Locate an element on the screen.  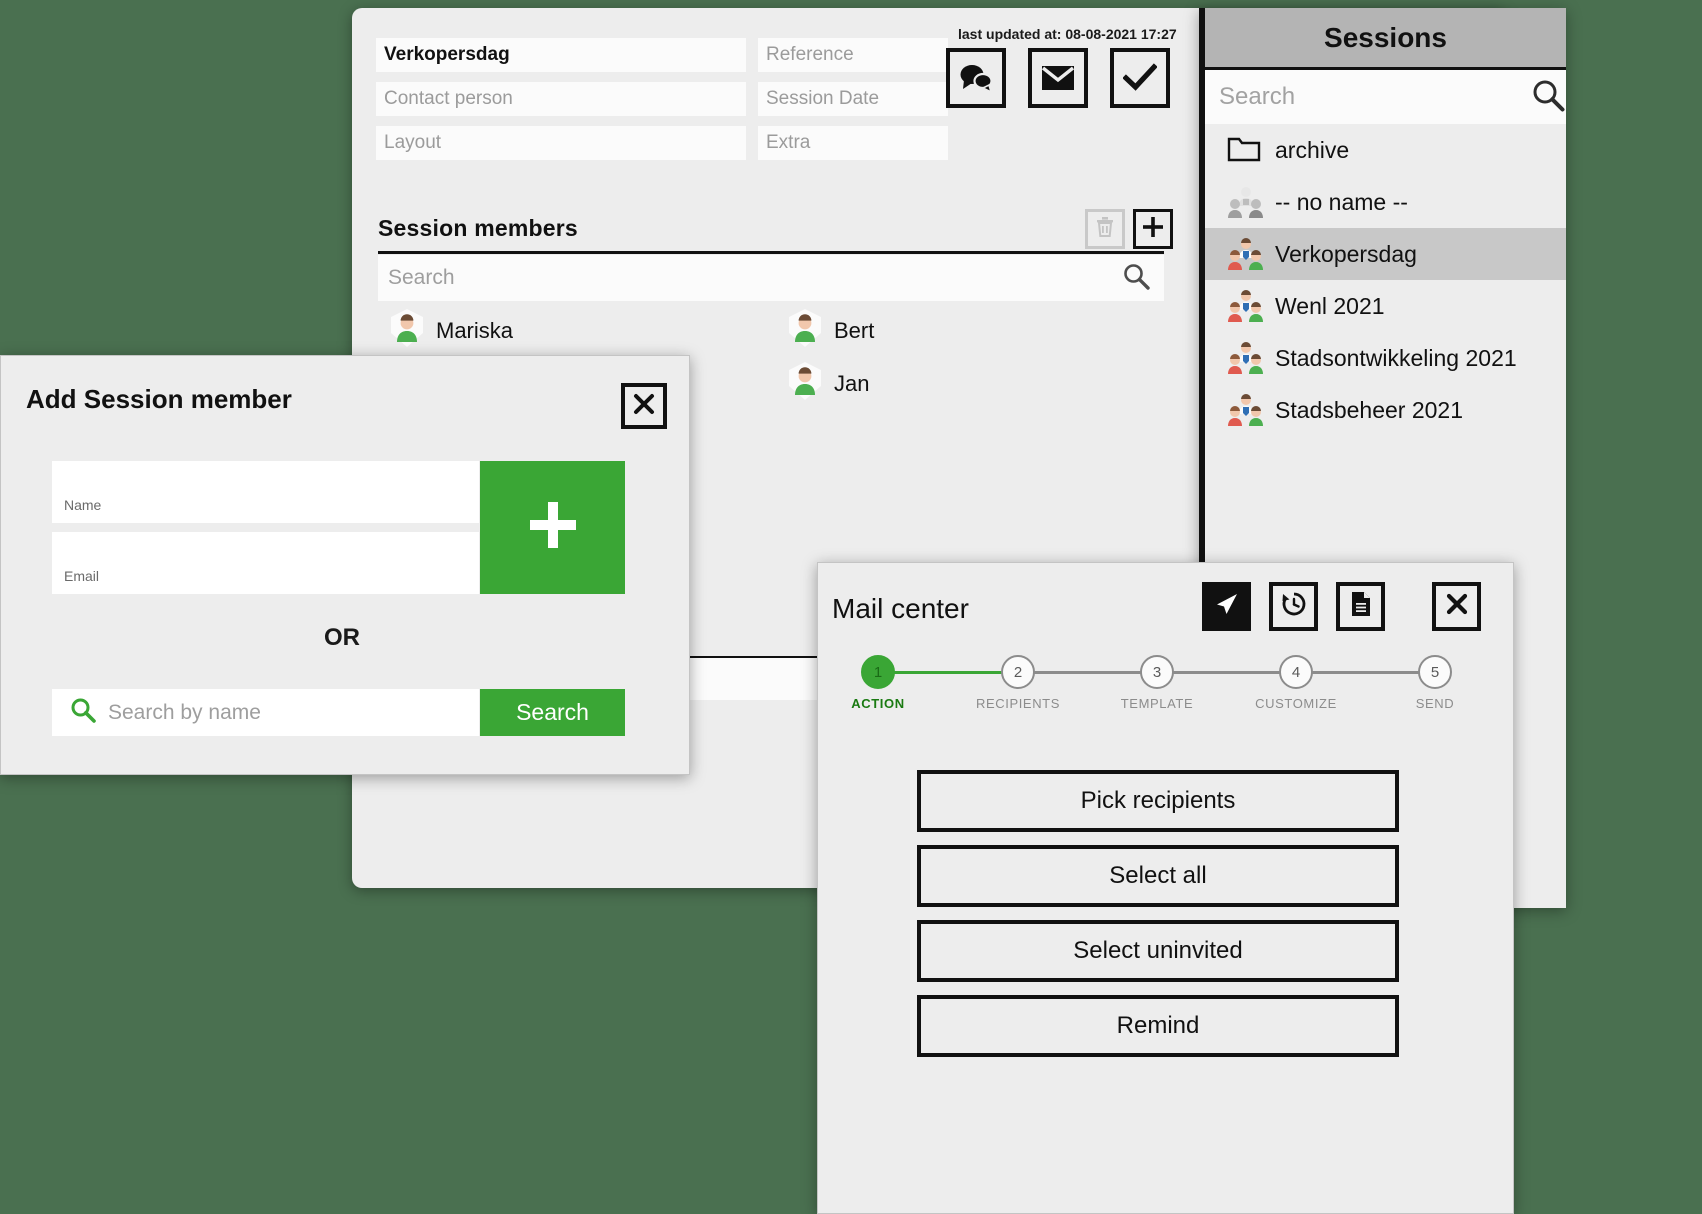
sessions-header: Sessions is located at coordinates (1385, 39).